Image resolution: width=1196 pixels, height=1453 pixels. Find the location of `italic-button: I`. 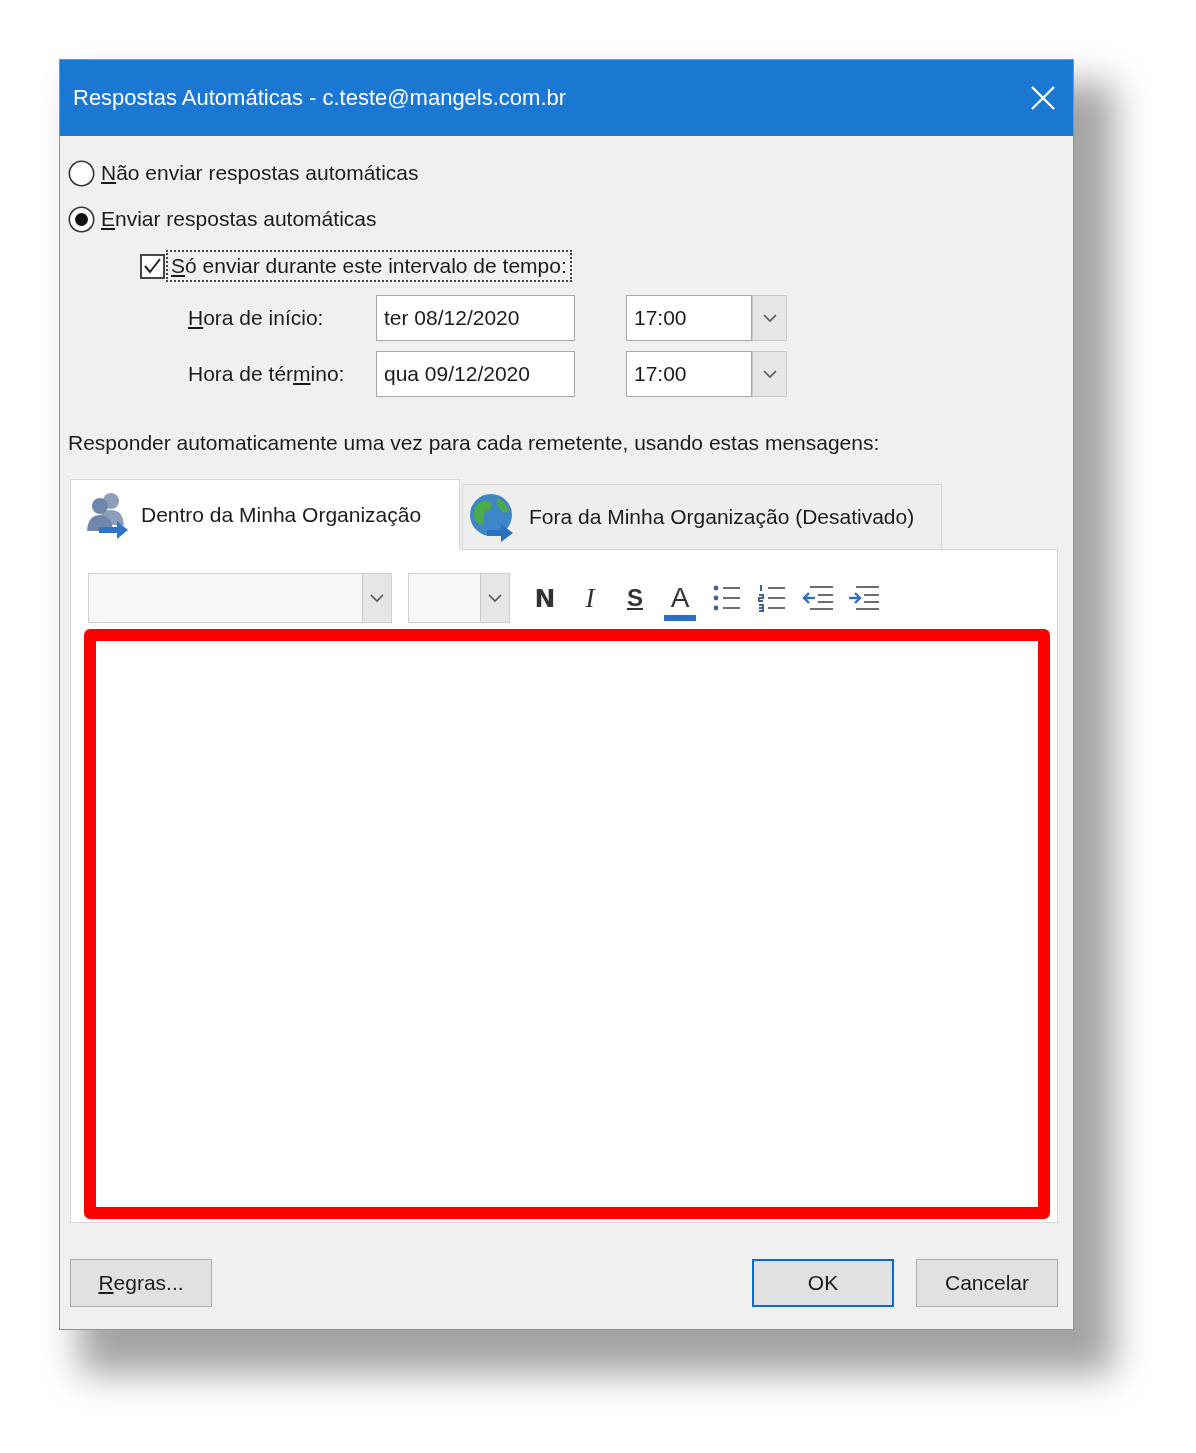

italic-button: I is located at coordinates (590, 598).